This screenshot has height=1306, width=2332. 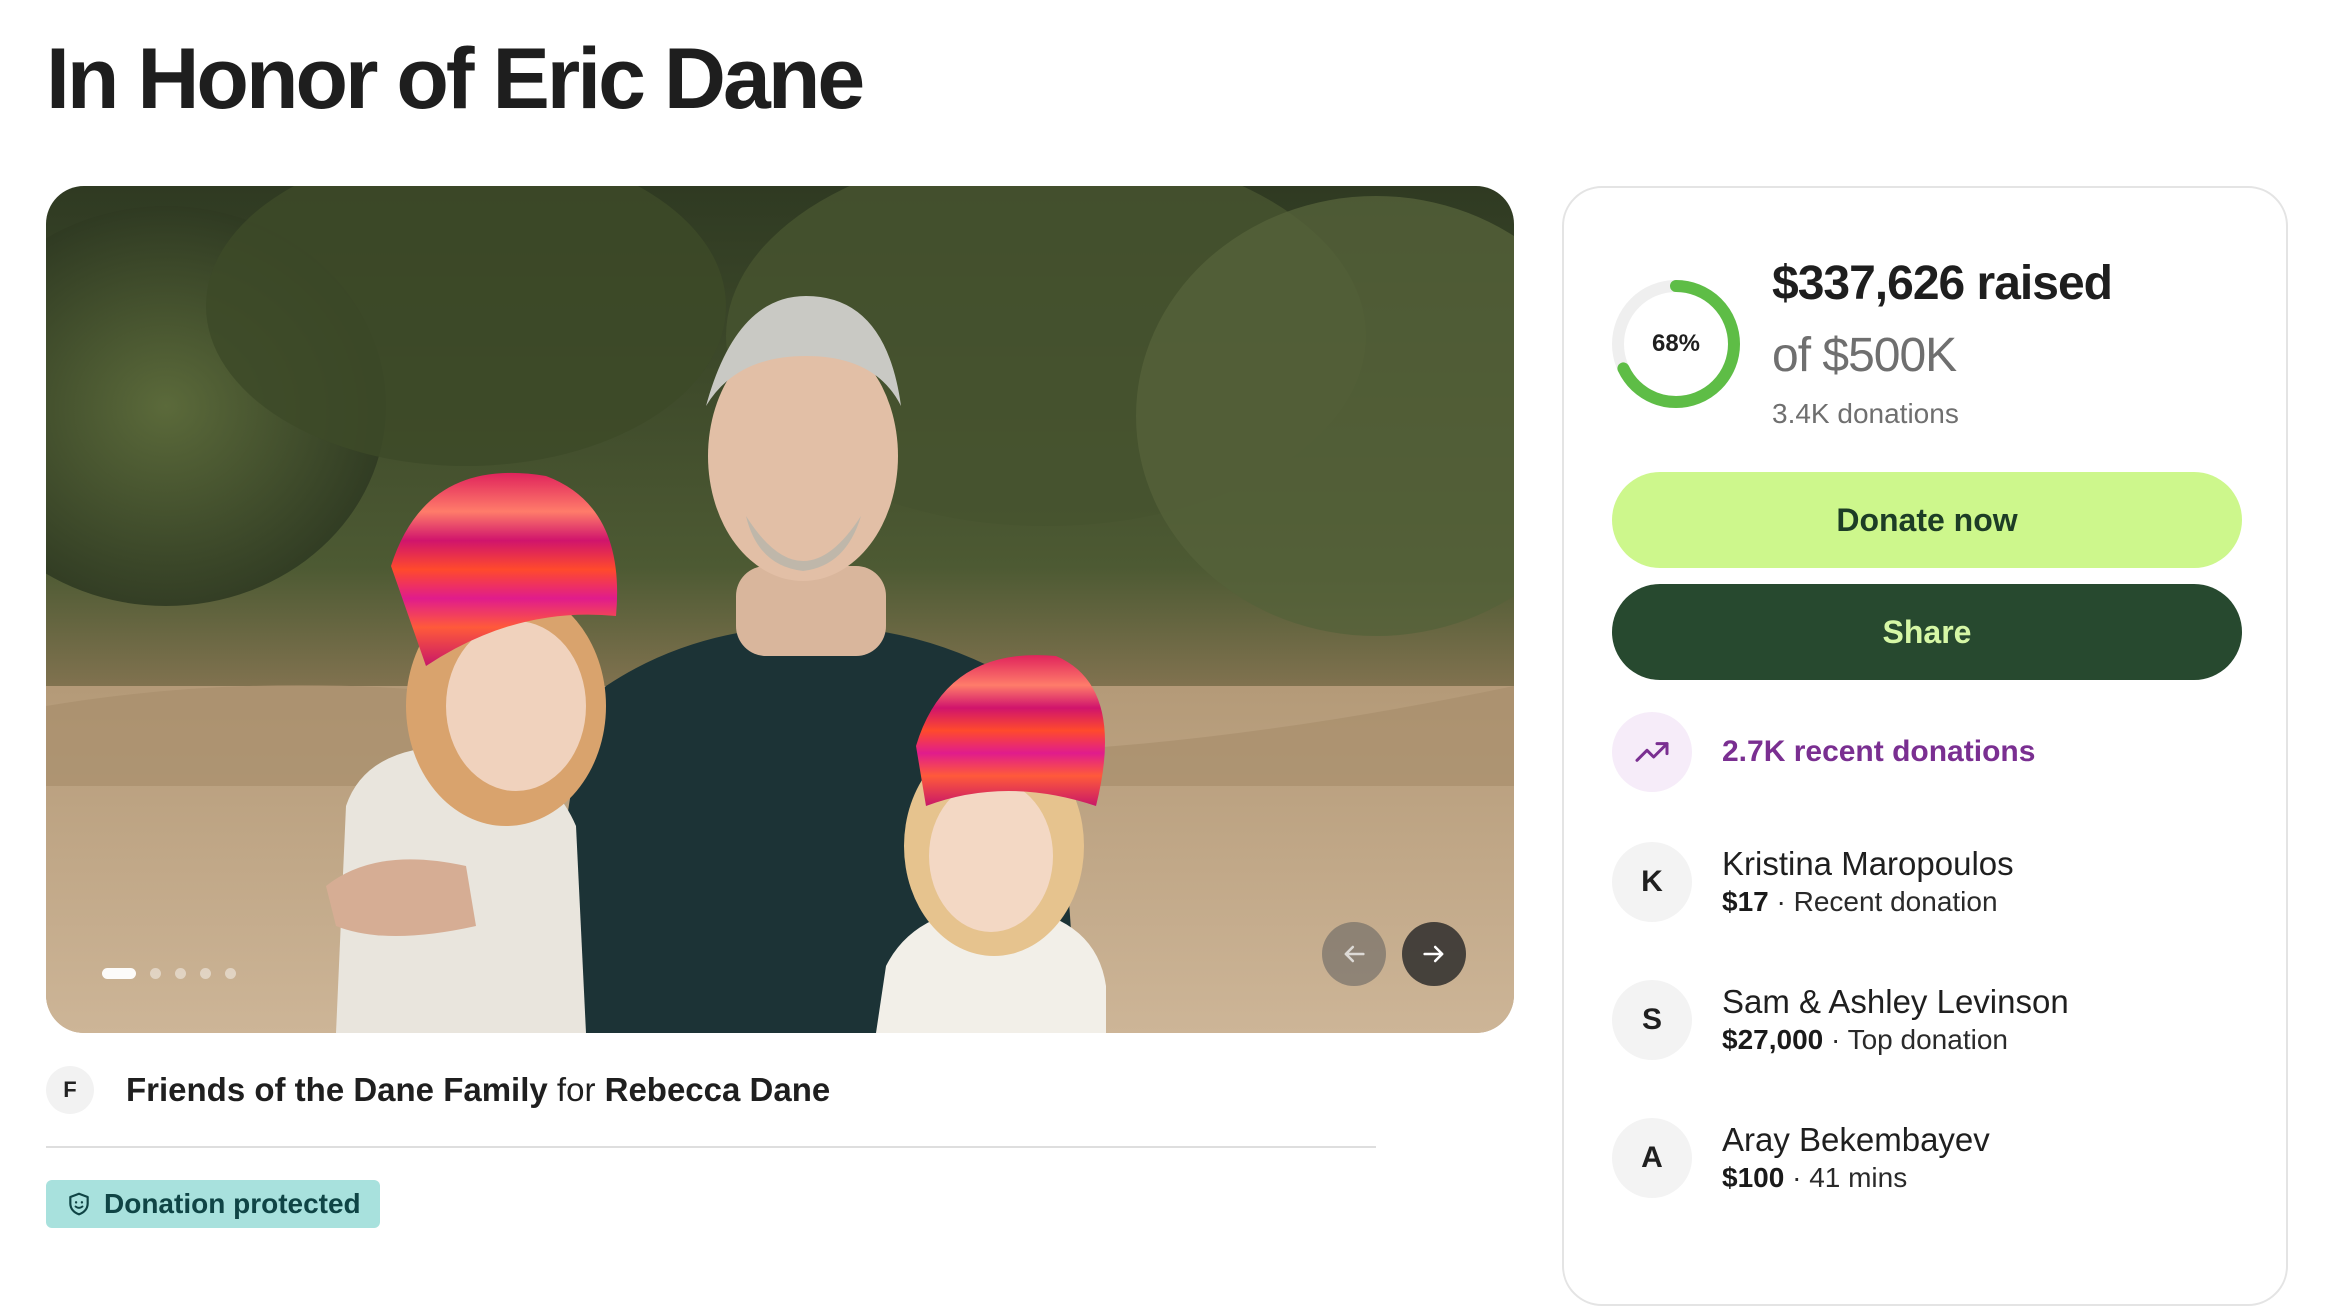 I want to click on donor-meta: $100 · 41 mins, so click(x=1815, y=1178).